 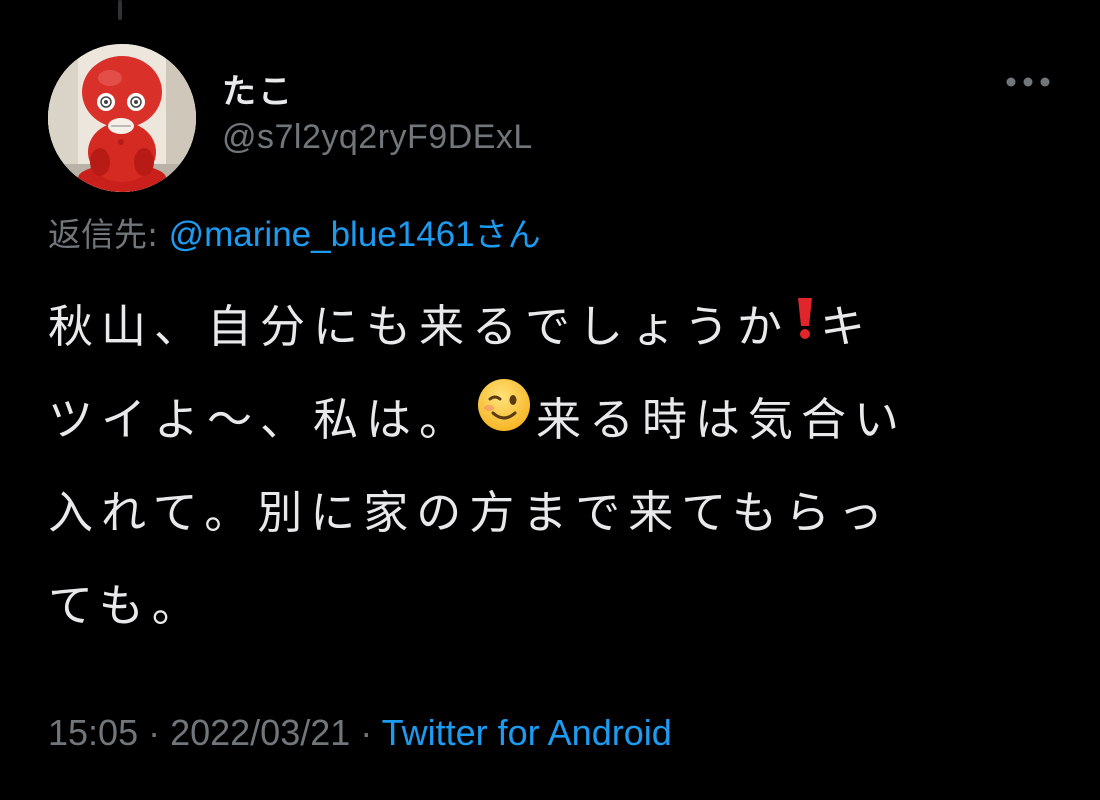 What do you see at coordinates (847, 326) in the screenshot?
I see `tweet-line-1-tail: キ` at bounding box center [847, 326].